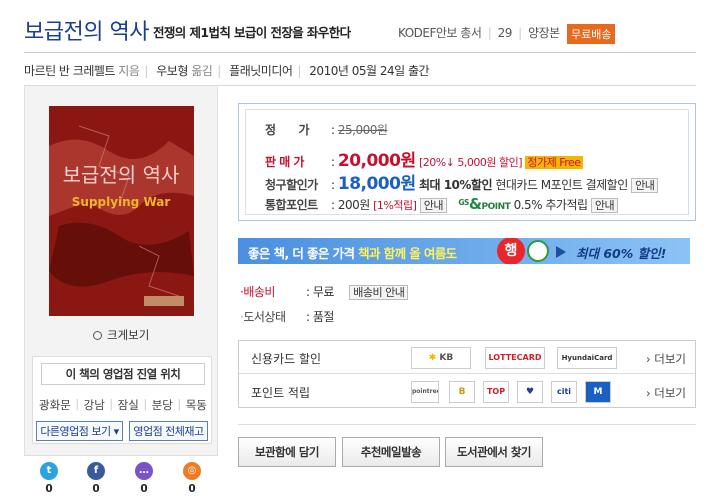 This screenshot has width=720, height=500. Describe the element at coordinates (407, 253) in the screenshot. I see `banner-text-mid: 책과 함께 올 여름도` at that location.